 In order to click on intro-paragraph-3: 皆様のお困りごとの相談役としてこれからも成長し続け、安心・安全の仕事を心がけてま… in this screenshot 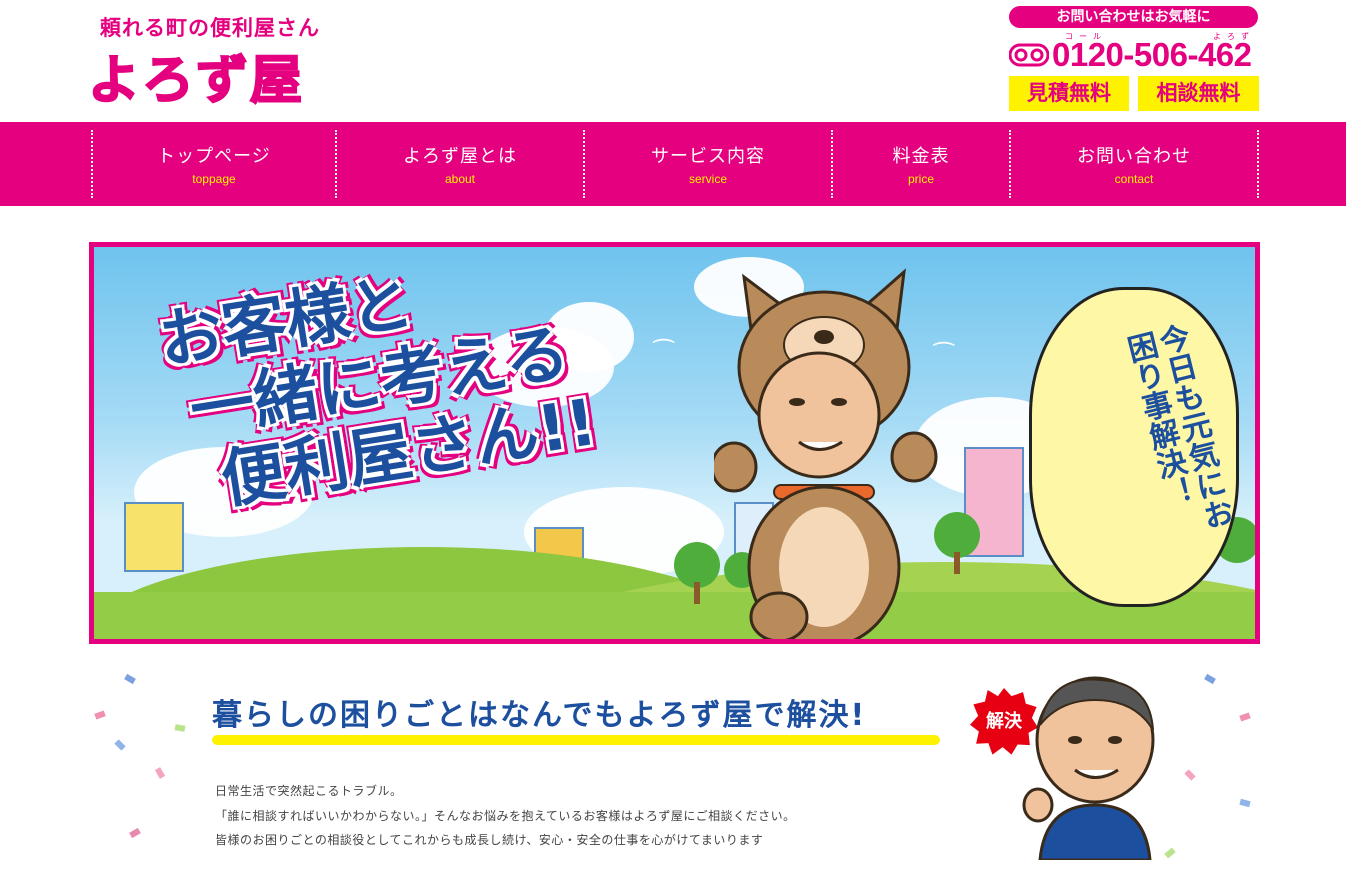, I will do `click(489, 840)`.